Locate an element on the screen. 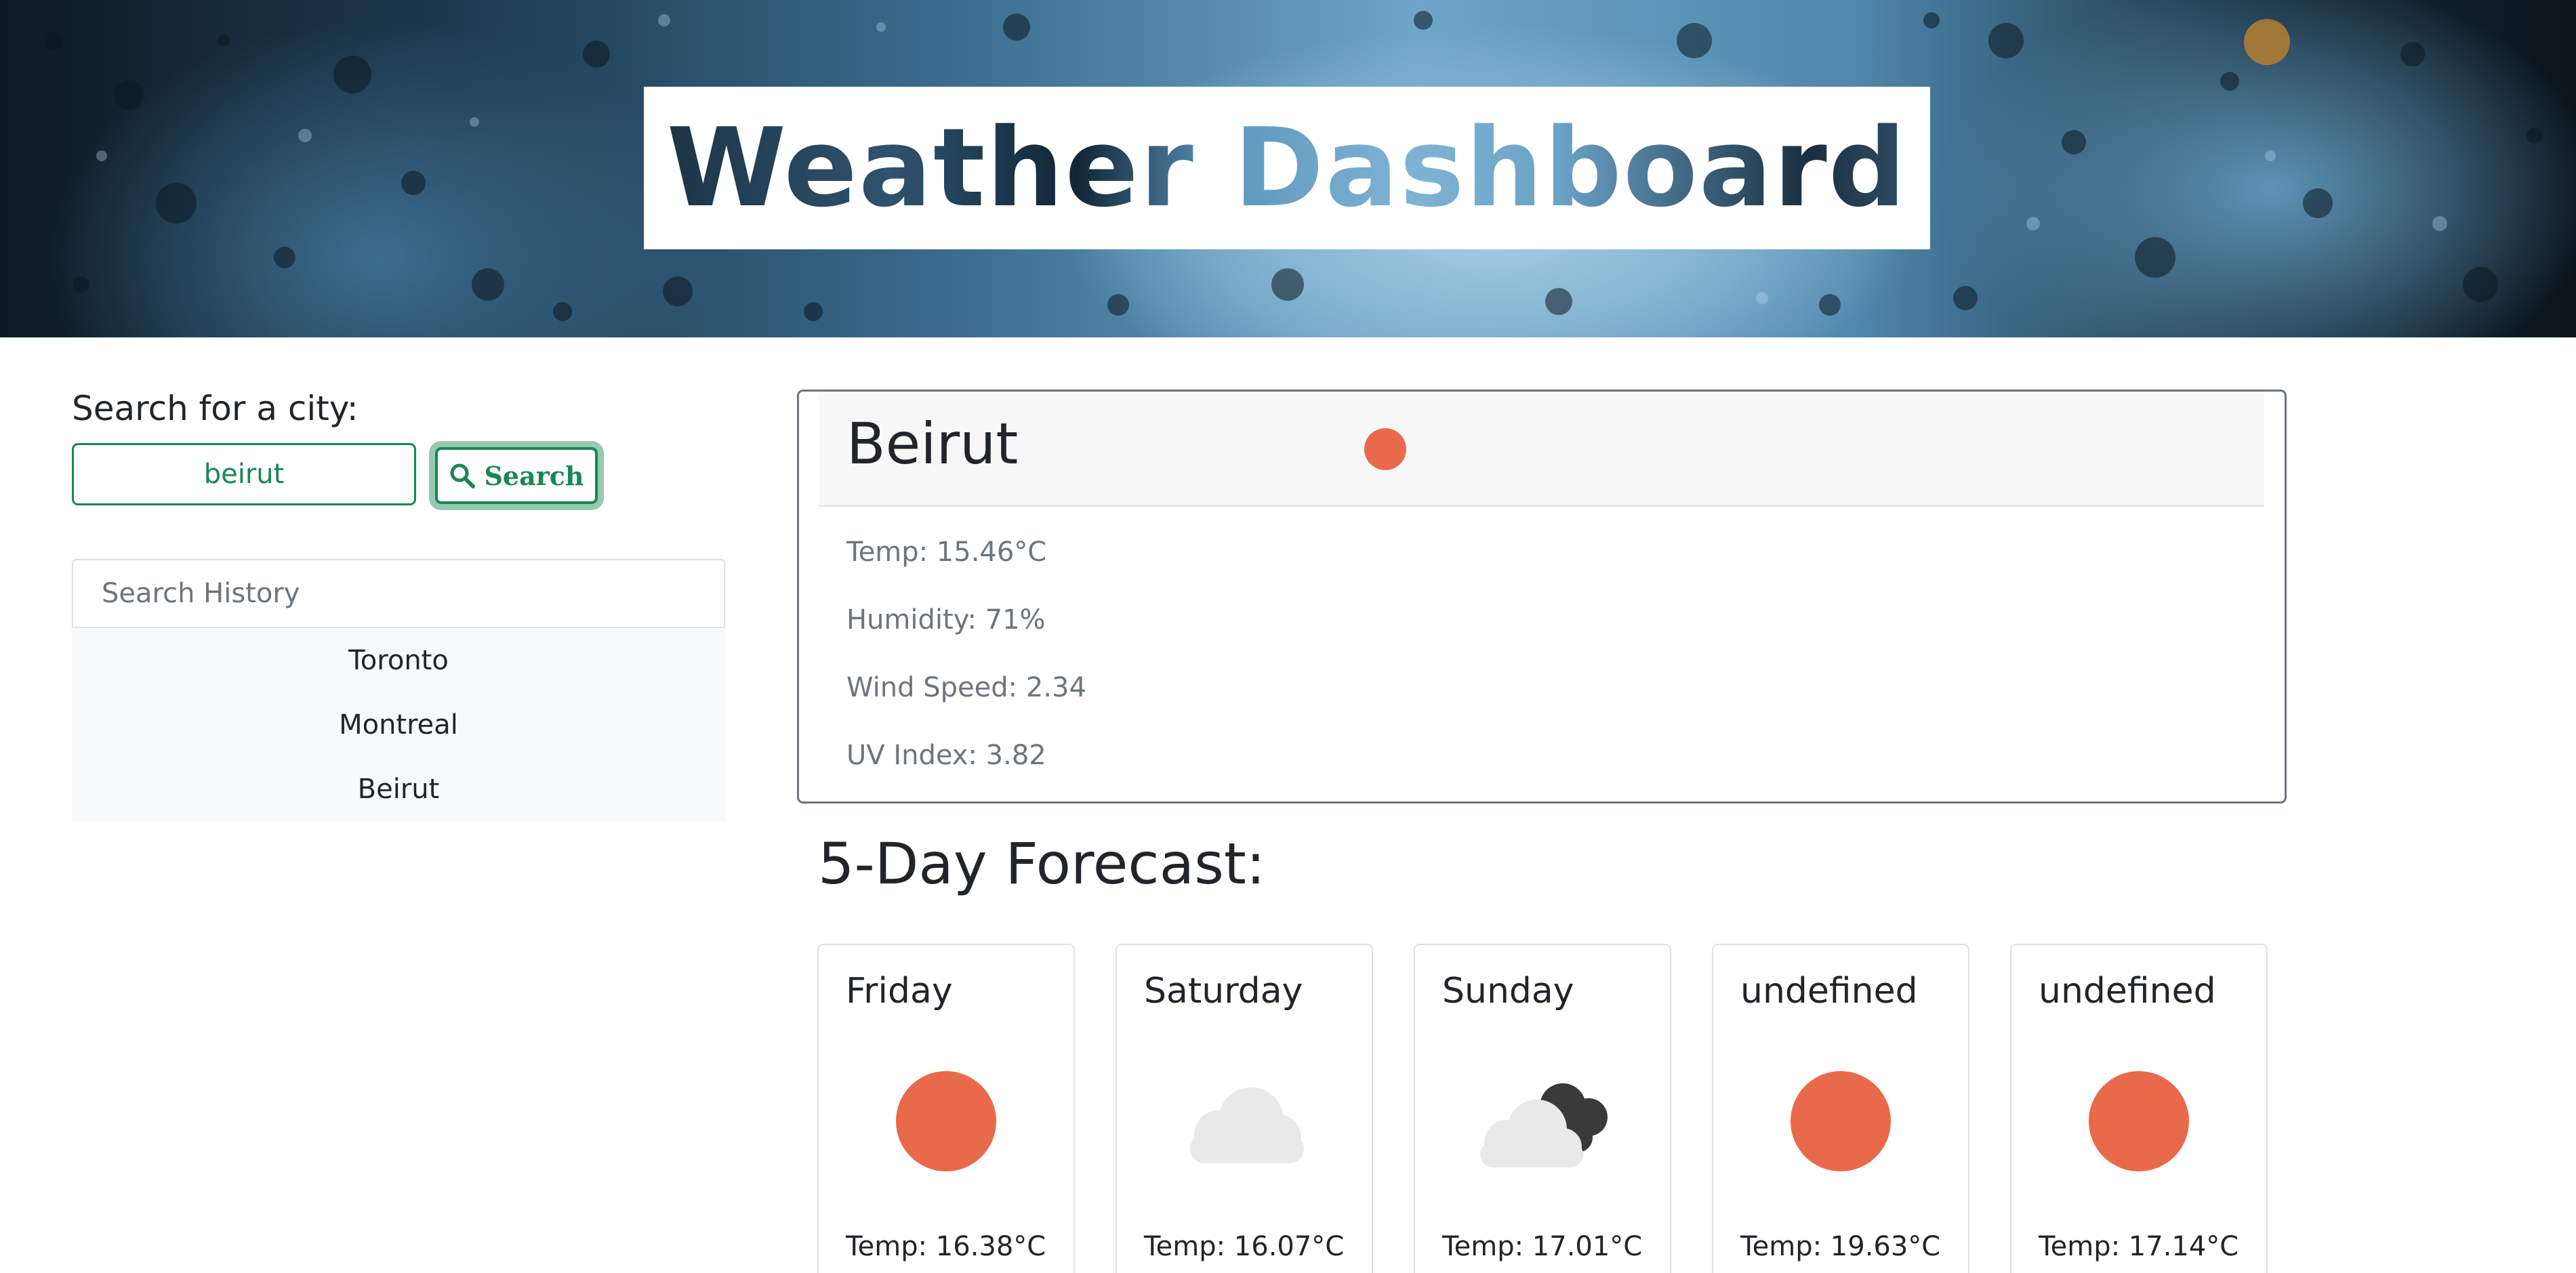 The height and width of the screenshot is (1273, 2576). forecast-day: Saturday is located at coordinates (1224, 991).